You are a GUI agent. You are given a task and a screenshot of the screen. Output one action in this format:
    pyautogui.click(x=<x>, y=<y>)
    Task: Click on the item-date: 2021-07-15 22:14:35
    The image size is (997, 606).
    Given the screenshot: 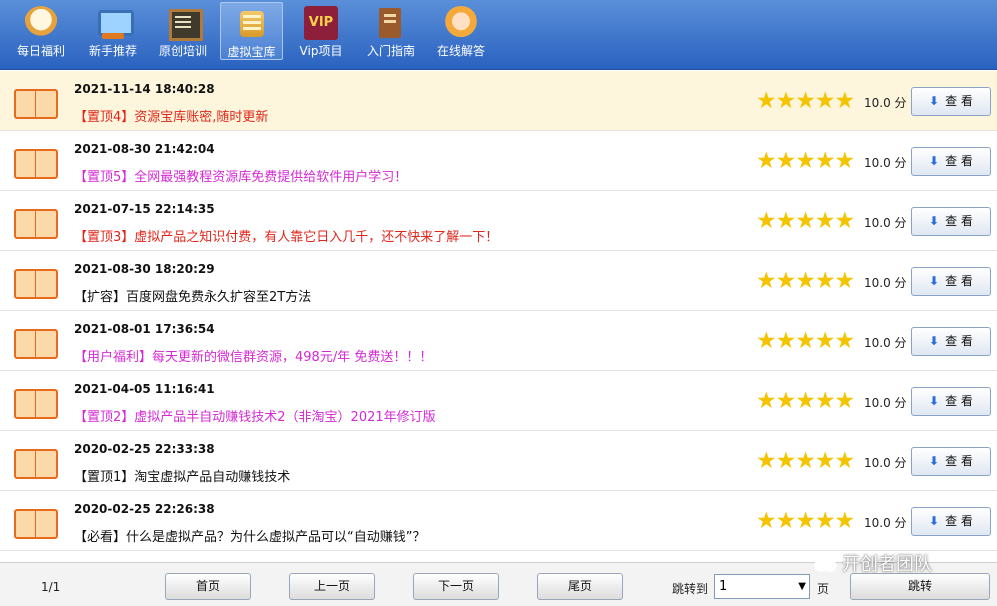 What is the action you would take?
    pyautogui.click(x=144, y=209)
    